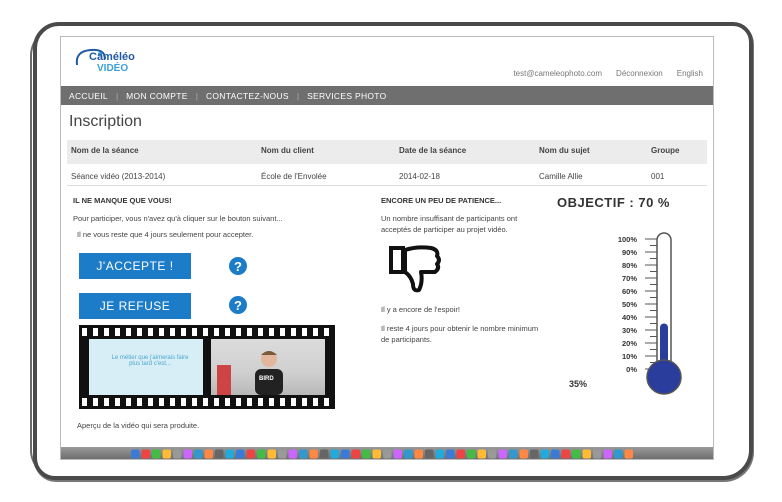 This screenshot has width=782, height=502. I want to click on nav-services-photo: SERVICES PHOTO, so click(346, 96).